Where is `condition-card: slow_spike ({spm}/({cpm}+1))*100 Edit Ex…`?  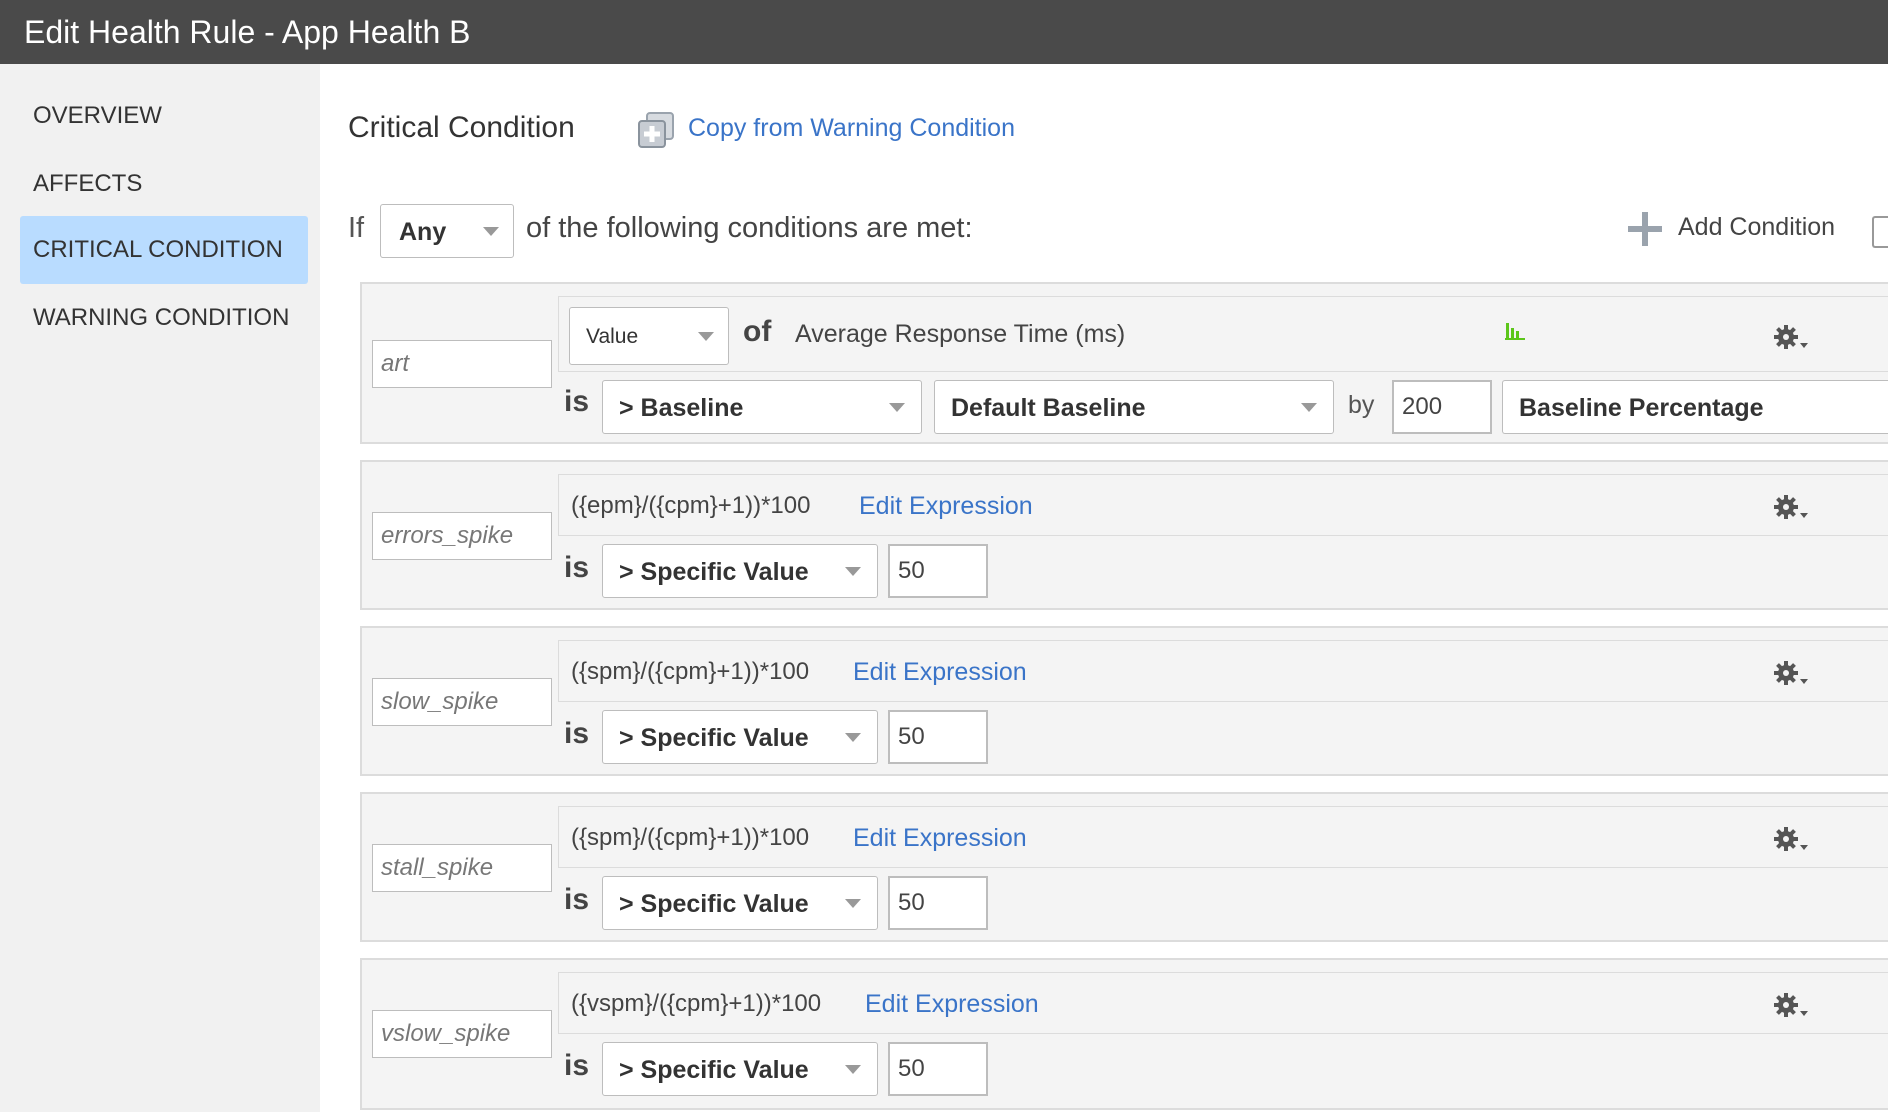
condition-card: slow_spike ({spm}/({cpm}+1))*100 Edit Ex… is located at coordinates (1124, 701).